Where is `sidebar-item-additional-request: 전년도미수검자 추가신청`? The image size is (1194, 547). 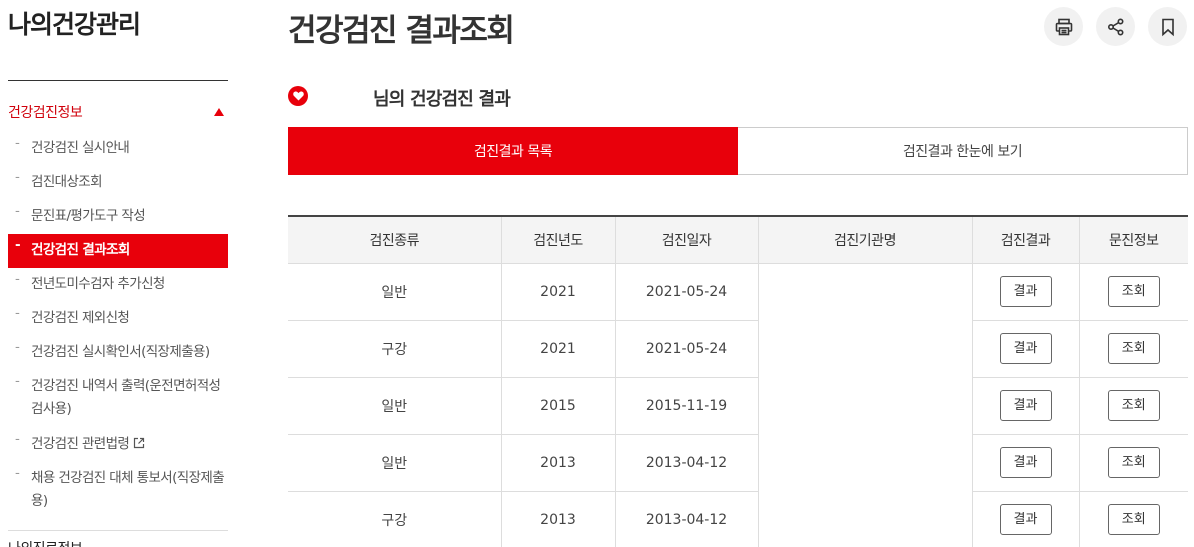 sidebar-item-additional-request: 전년도미수검자 추가신청 is located at coordinates (118, 285).